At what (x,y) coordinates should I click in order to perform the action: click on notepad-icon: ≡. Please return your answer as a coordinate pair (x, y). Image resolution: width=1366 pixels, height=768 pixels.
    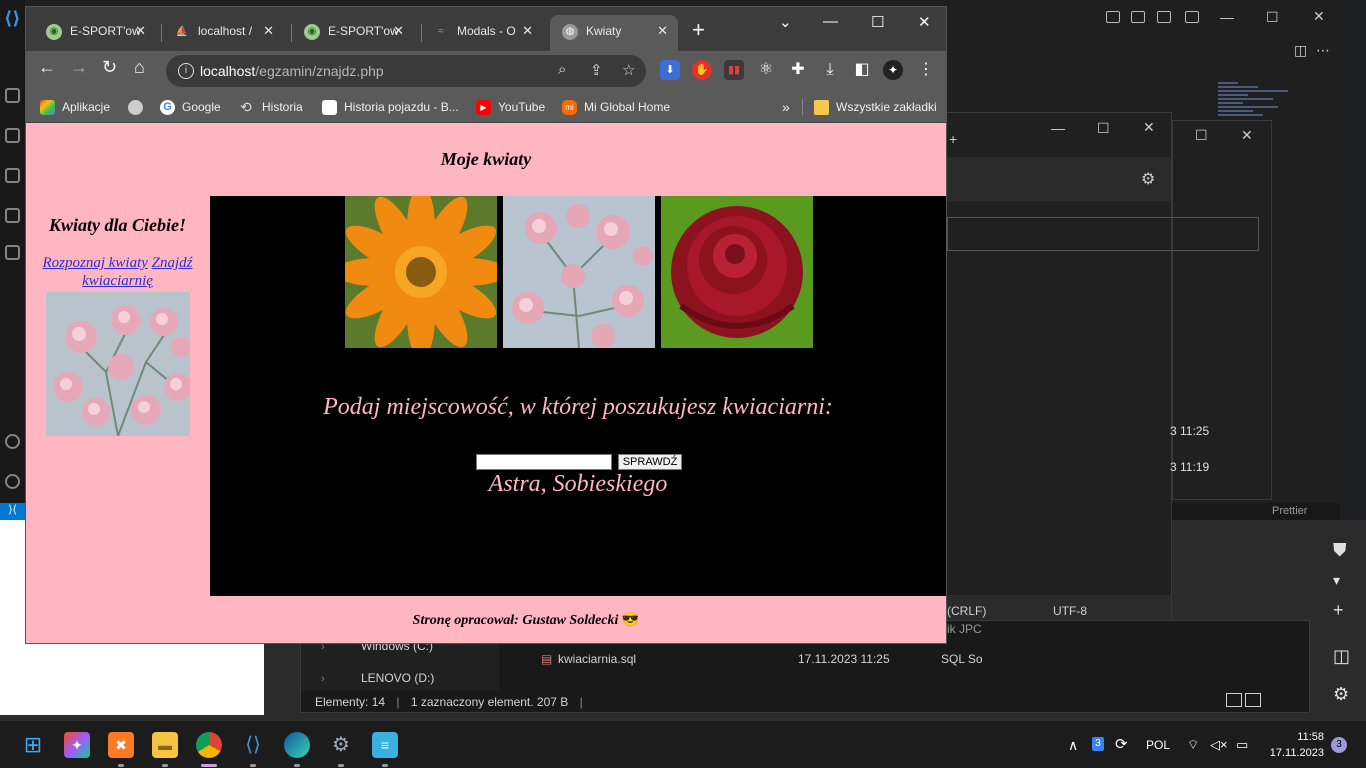
    Looking at the image, I should click on (385, 745).